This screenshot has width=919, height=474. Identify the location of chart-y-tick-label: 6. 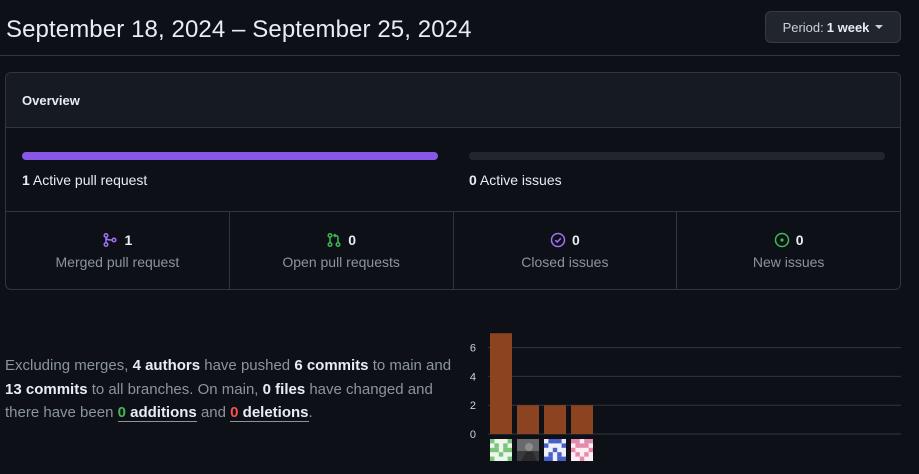
(473, 349).